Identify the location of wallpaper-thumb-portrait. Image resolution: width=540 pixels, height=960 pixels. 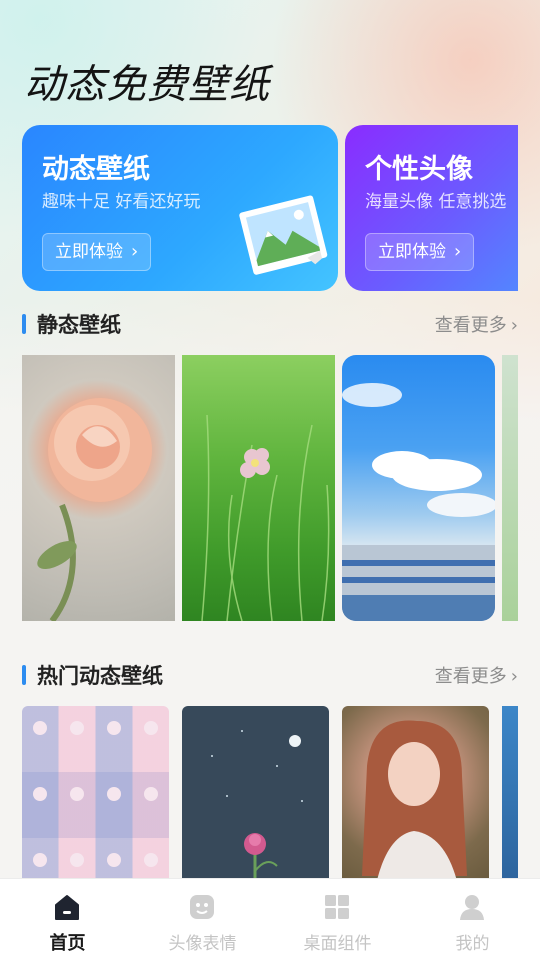
(415, 793).